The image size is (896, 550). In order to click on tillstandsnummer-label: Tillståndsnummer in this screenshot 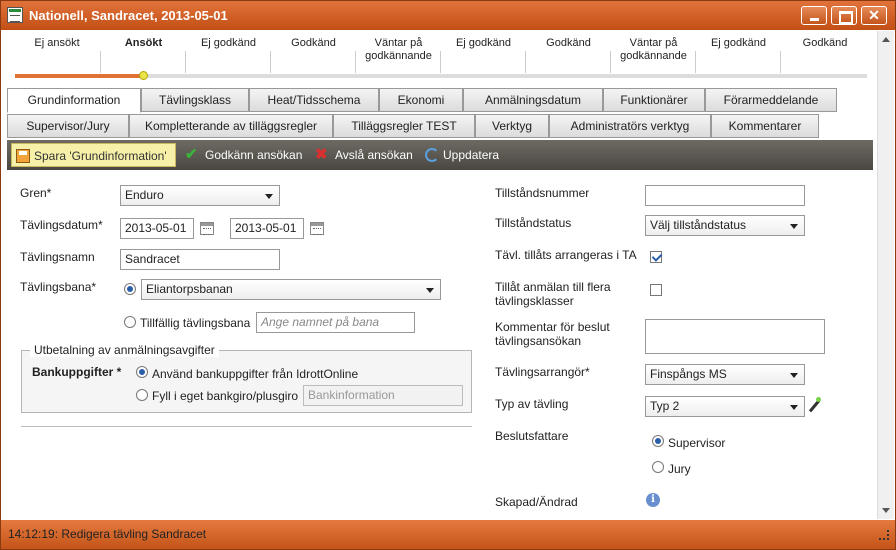, I will do `click(542, 193)`.